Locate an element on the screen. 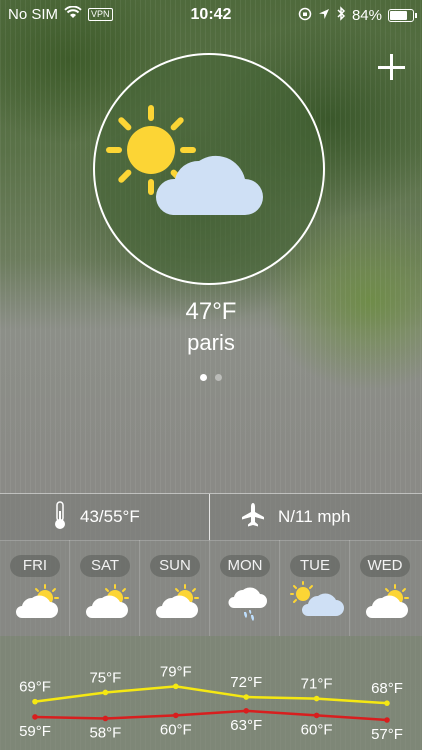 This screenshot has width=422, height=750. day-label: MON is located at coordinates (245, 566).